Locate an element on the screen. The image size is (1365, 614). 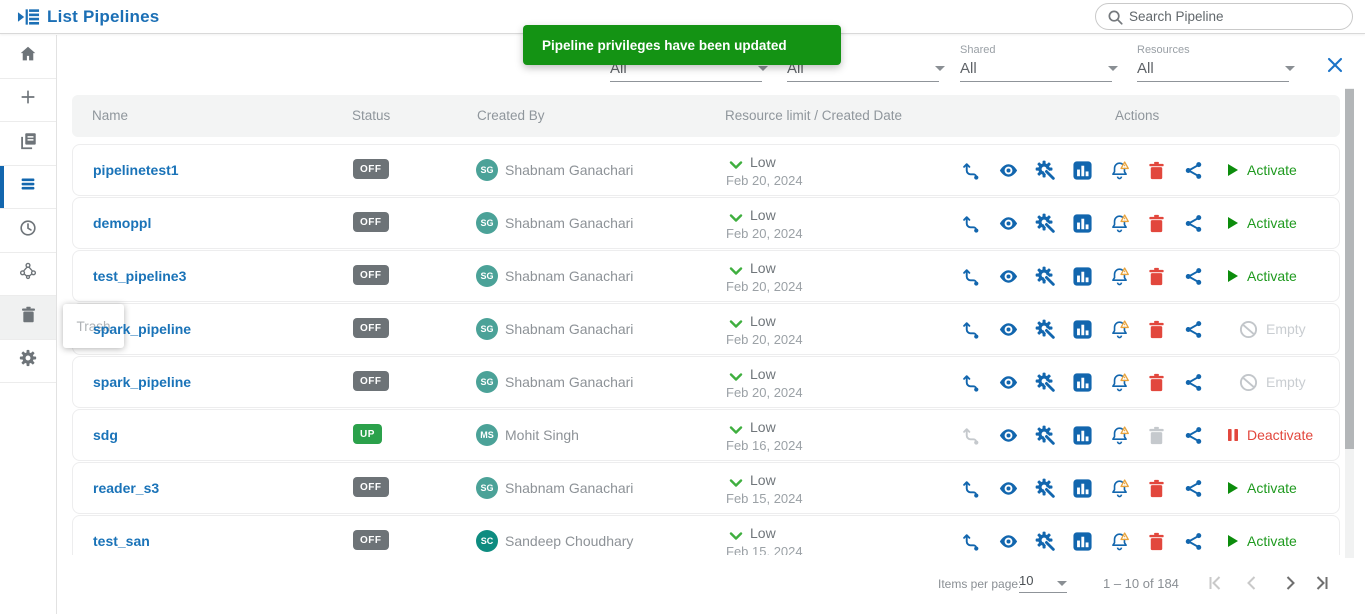
sidebar-item-home is located at coordinates (28, 57).